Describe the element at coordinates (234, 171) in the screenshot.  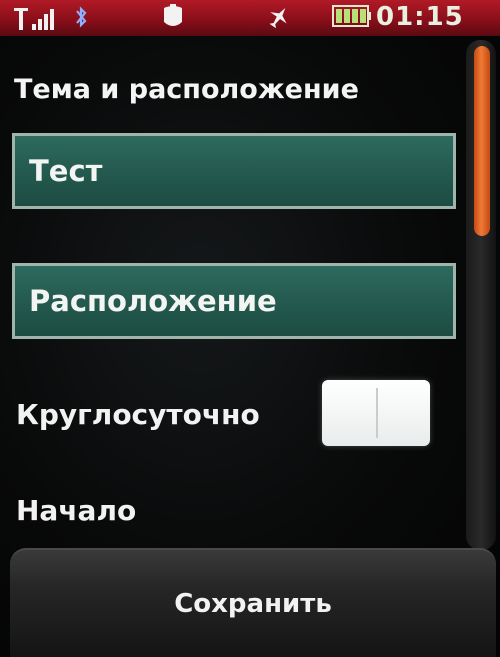
I see `subject-field` at that location.